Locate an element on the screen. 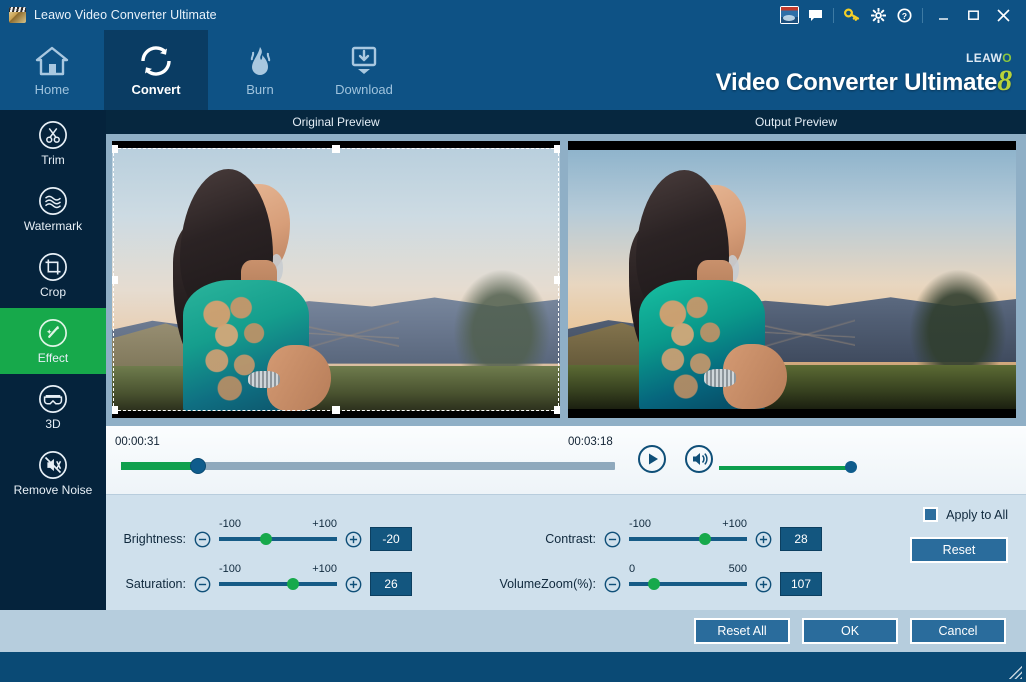 The height and width of the screenshot is (682, 1026). seek-handle is located at coordinates (197, 466).